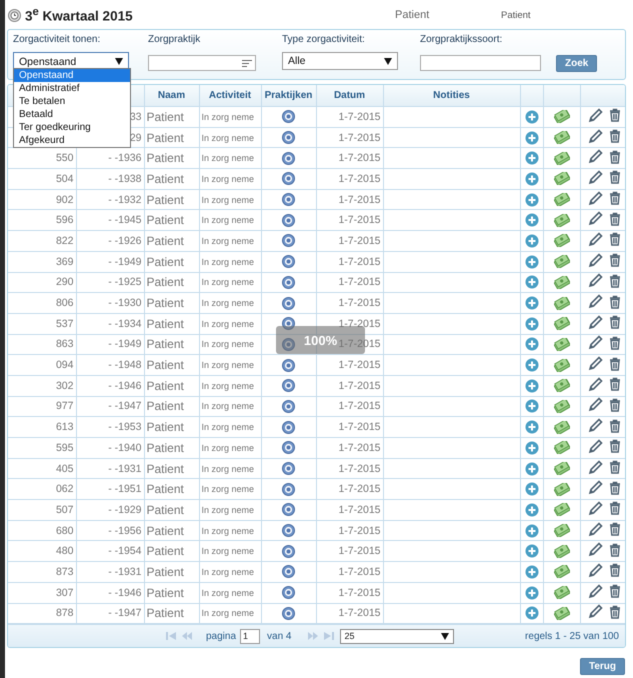 This screenshot has height=678, width=633. Describe the element at coordinates (602, 667) in the screenshot. I see `back-button: Terug` at that location.